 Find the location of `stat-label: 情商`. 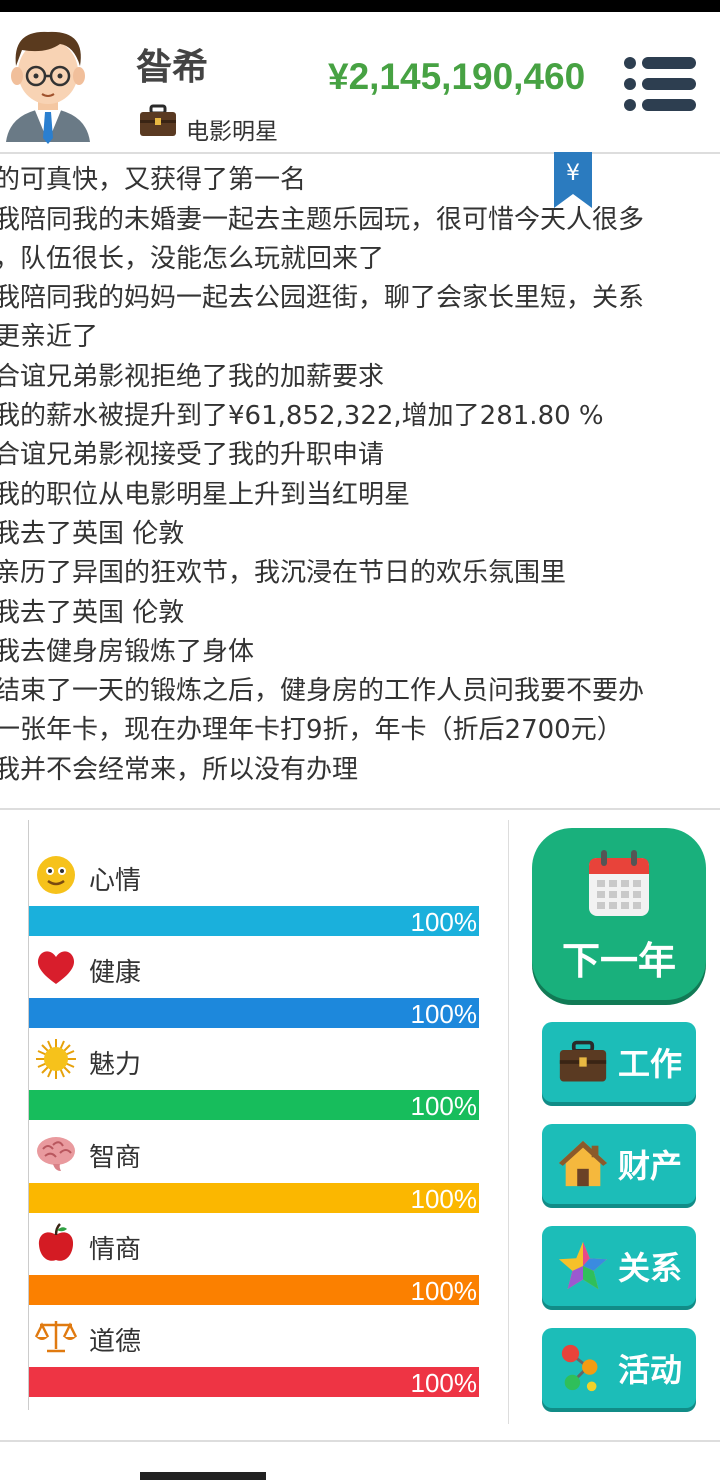

stat-label: 情商 is located at coordinates (115, 1249).